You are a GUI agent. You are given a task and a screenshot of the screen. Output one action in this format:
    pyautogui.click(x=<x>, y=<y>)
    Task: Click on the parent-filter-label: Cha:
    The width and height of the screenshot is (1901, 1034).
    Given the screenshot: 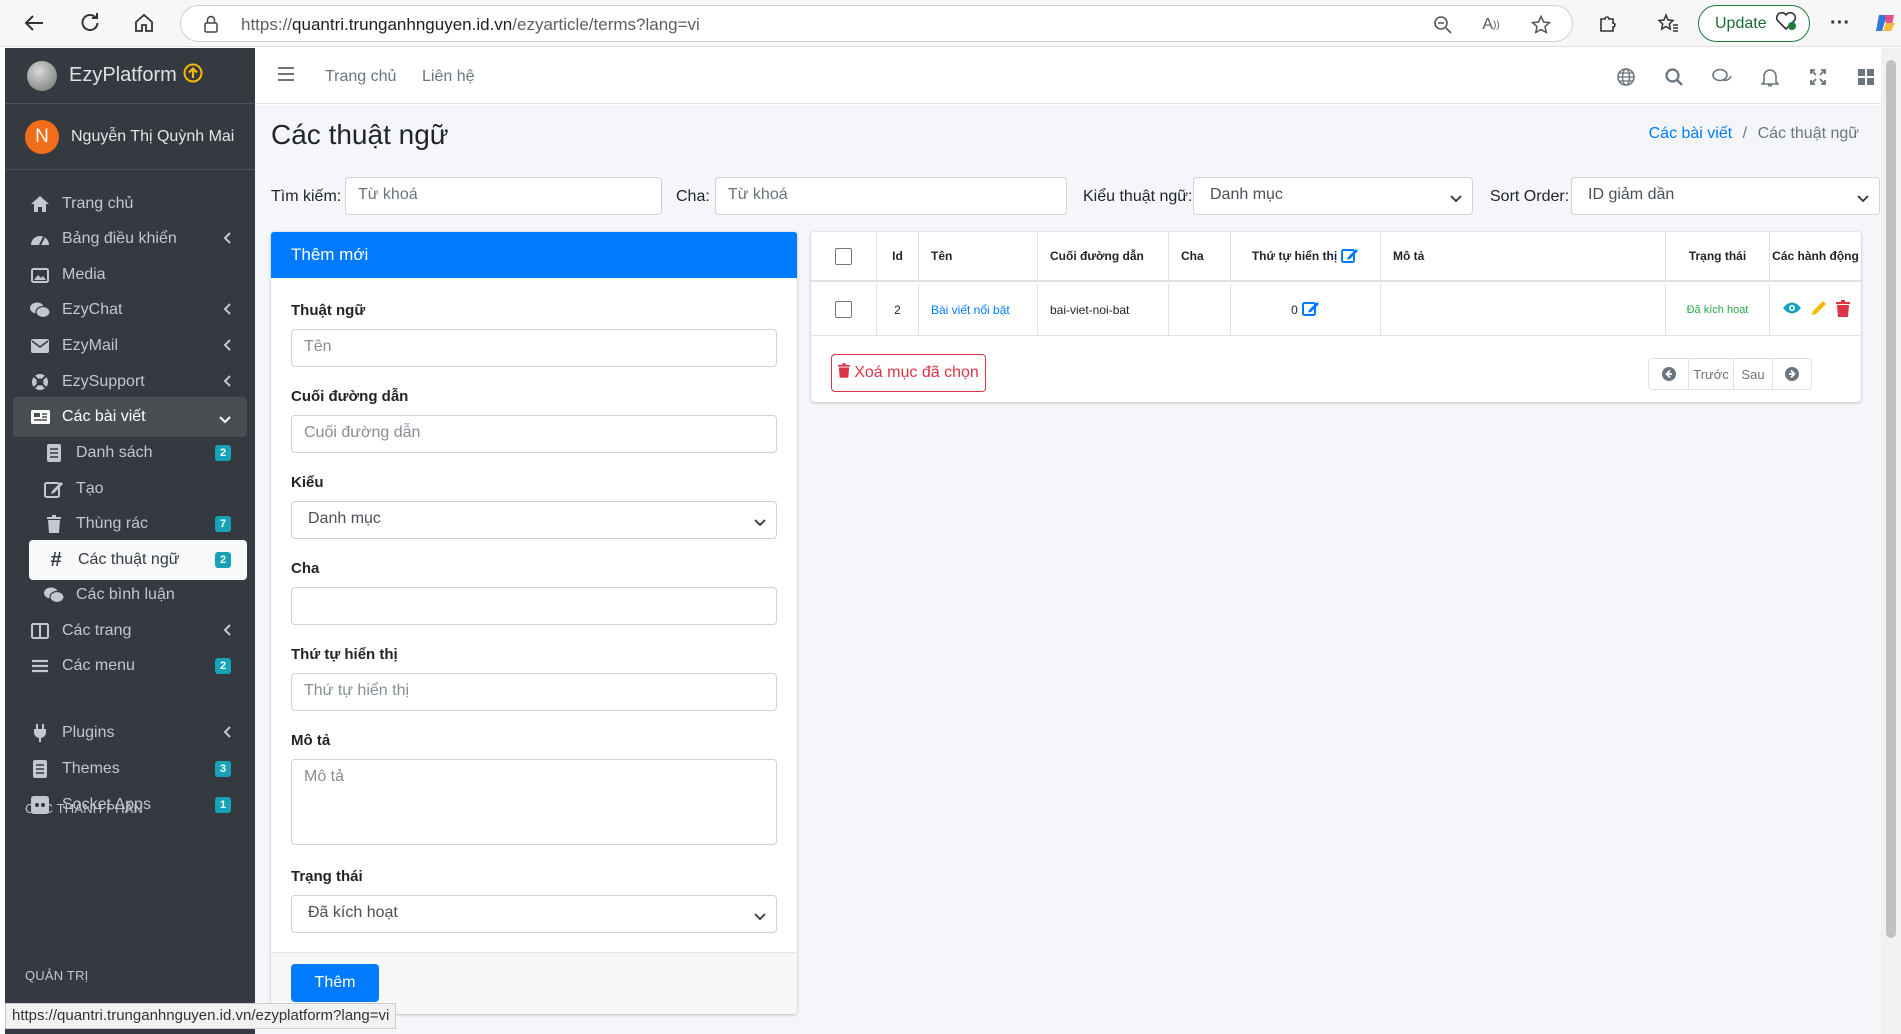 What is the action you would take?
    pyautogui.click(x=693, y=196)
    